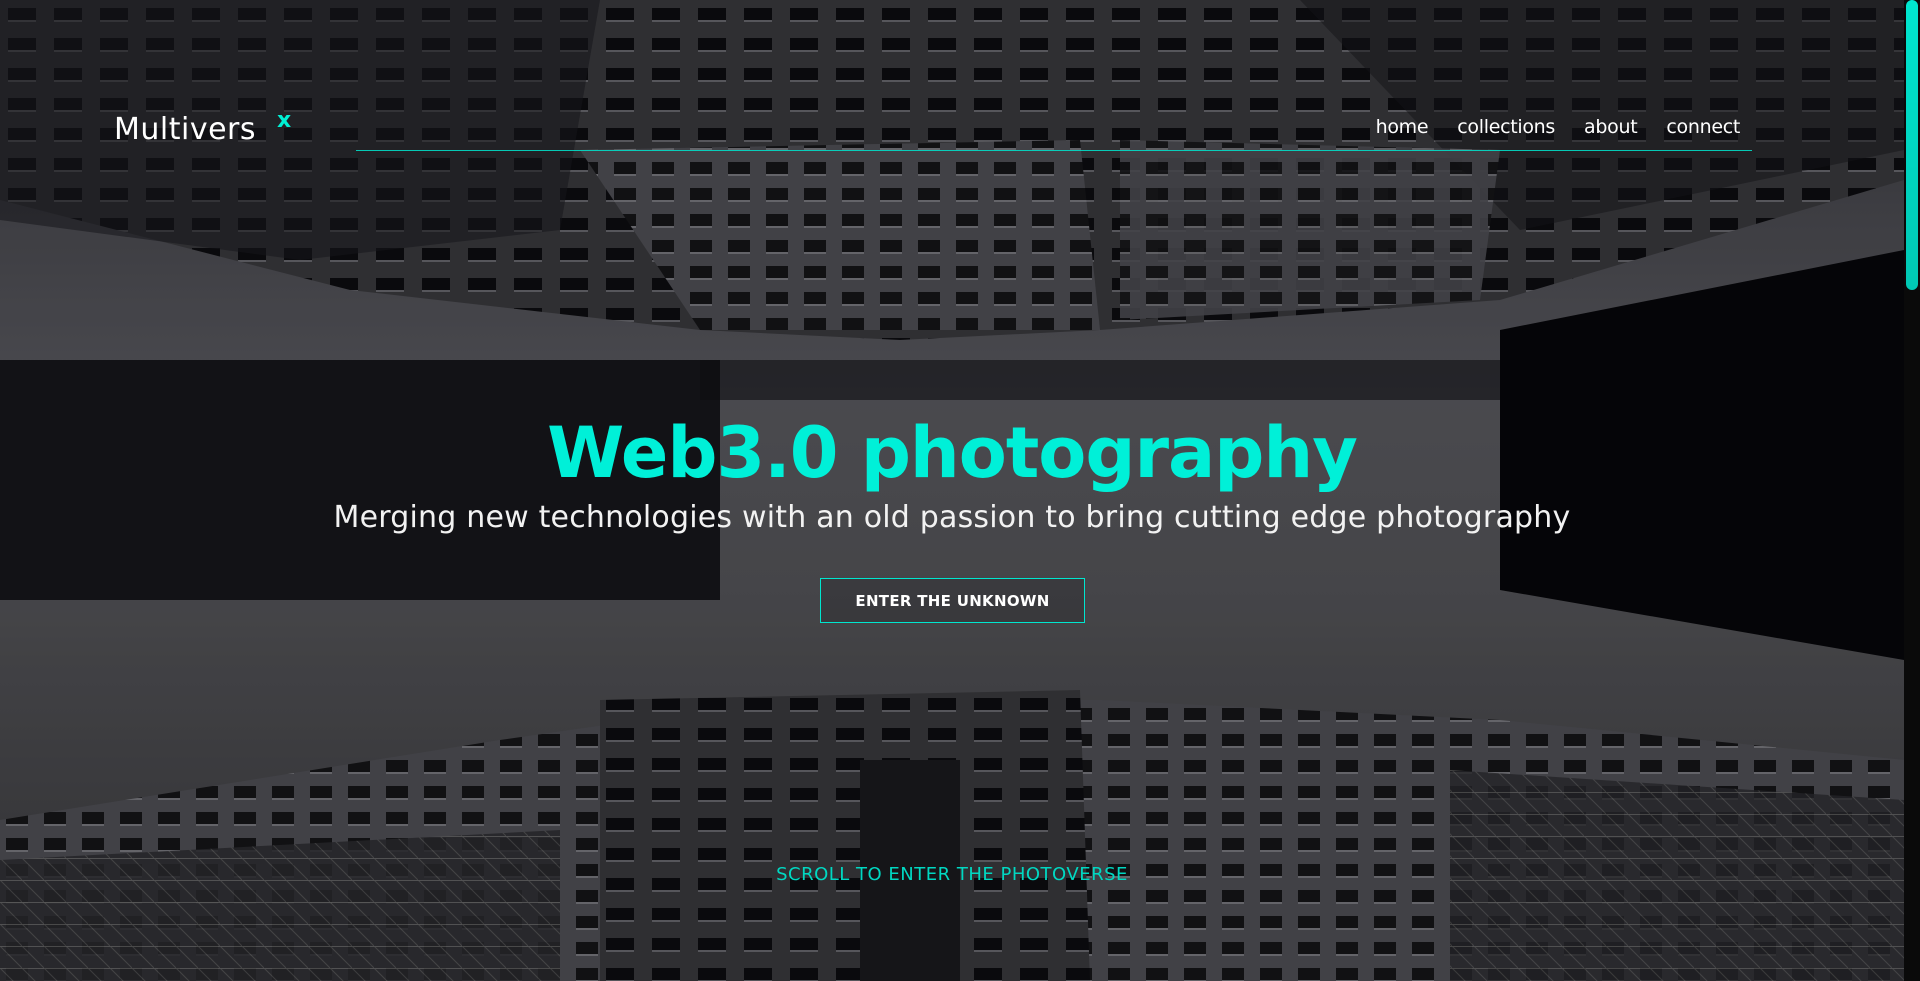 The image size is (1920, 981). I want to click on brand-logo: Multivers, so click(185, 129).